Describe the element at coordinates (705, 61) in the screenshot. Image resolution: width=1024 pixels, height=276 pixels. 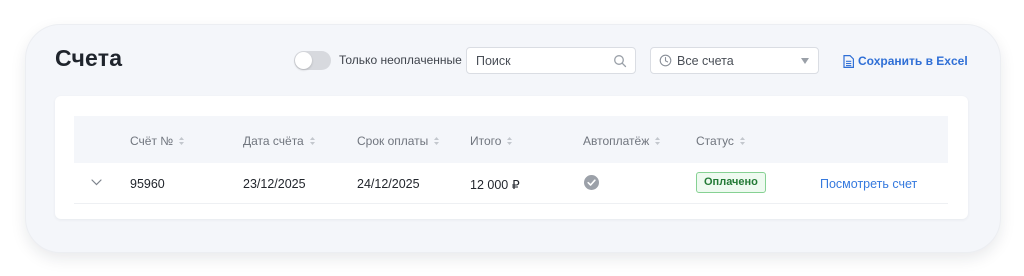
I see `invoice-filter-value: Все счета` at that location.